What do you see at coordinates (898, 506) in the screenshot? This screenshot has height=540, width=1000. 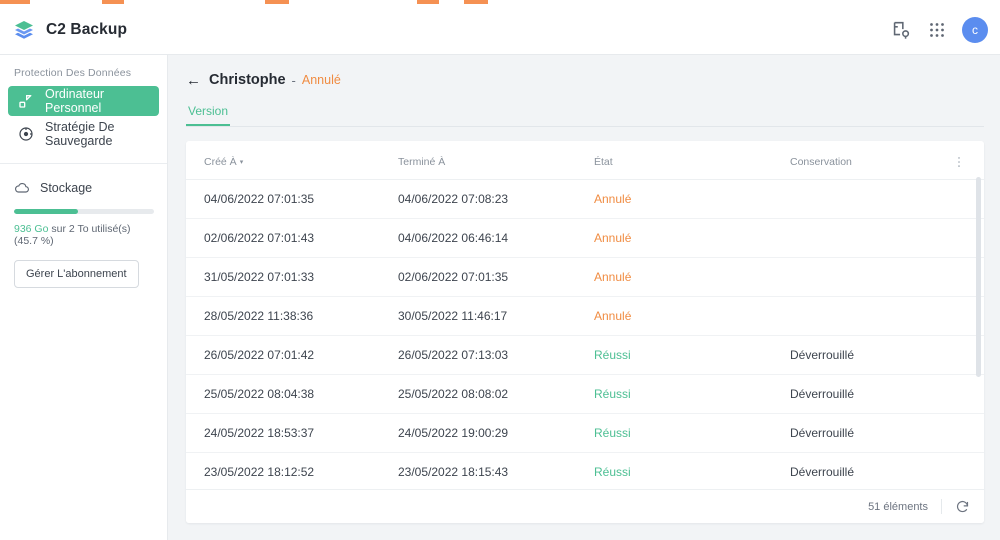 I see `item-count-label: 51 éléments` at bounding box center [898, 506].